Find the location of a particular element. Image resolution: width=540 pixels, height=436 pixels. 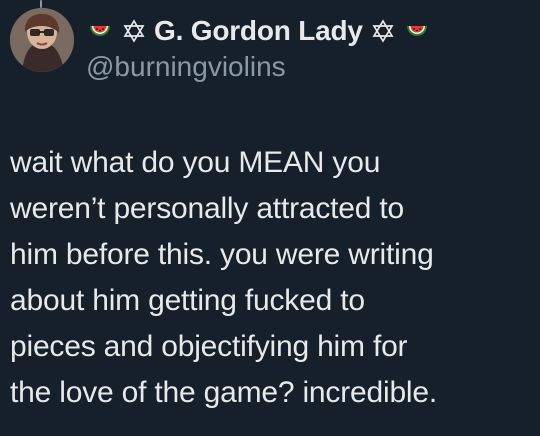

avatar is located at coordinates (42, 40).